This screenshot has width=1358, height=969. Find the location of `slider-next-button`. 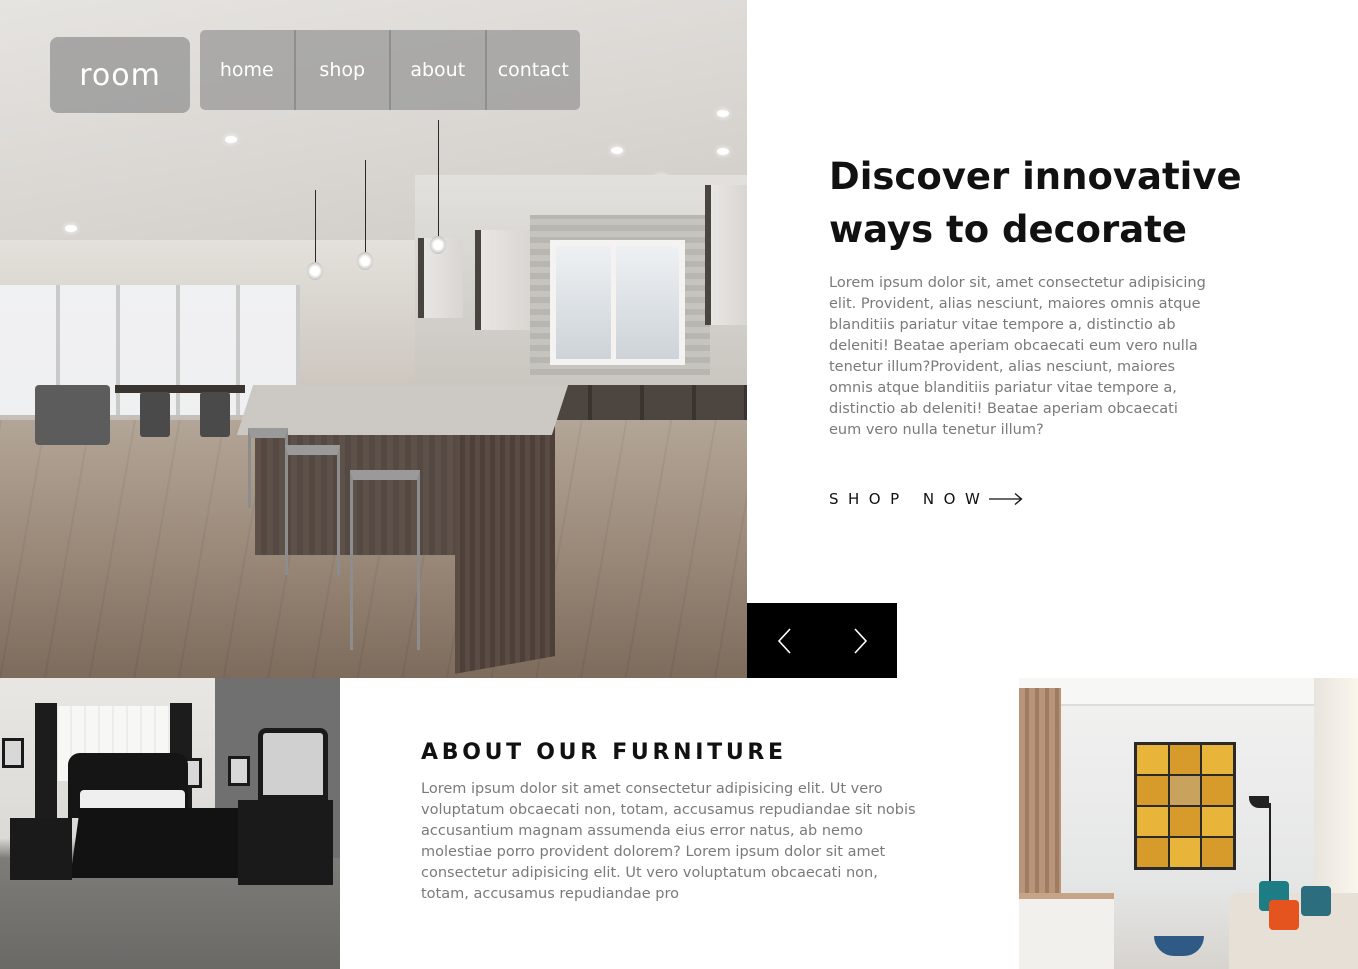

slider-next-button is located at coordinates (859, 640).